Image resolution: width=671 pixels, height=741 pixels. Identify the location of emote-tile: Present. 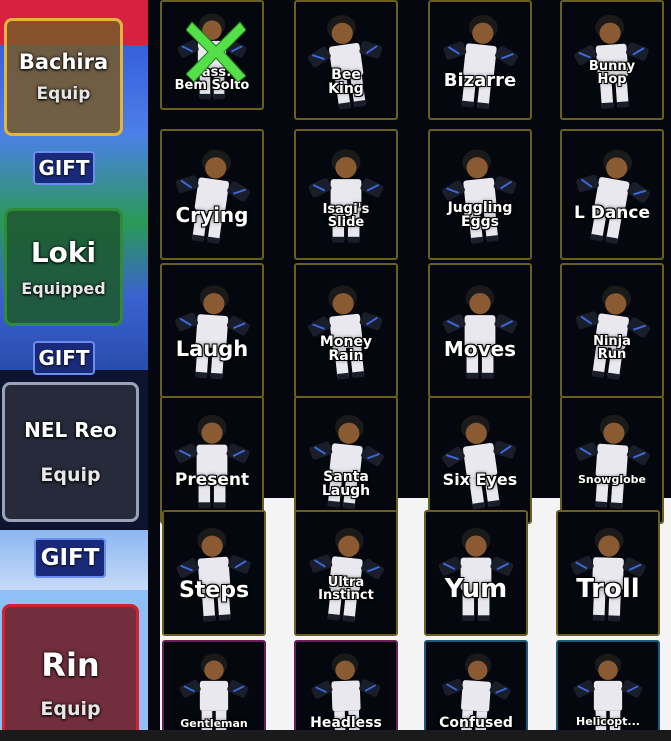
(212, 460).